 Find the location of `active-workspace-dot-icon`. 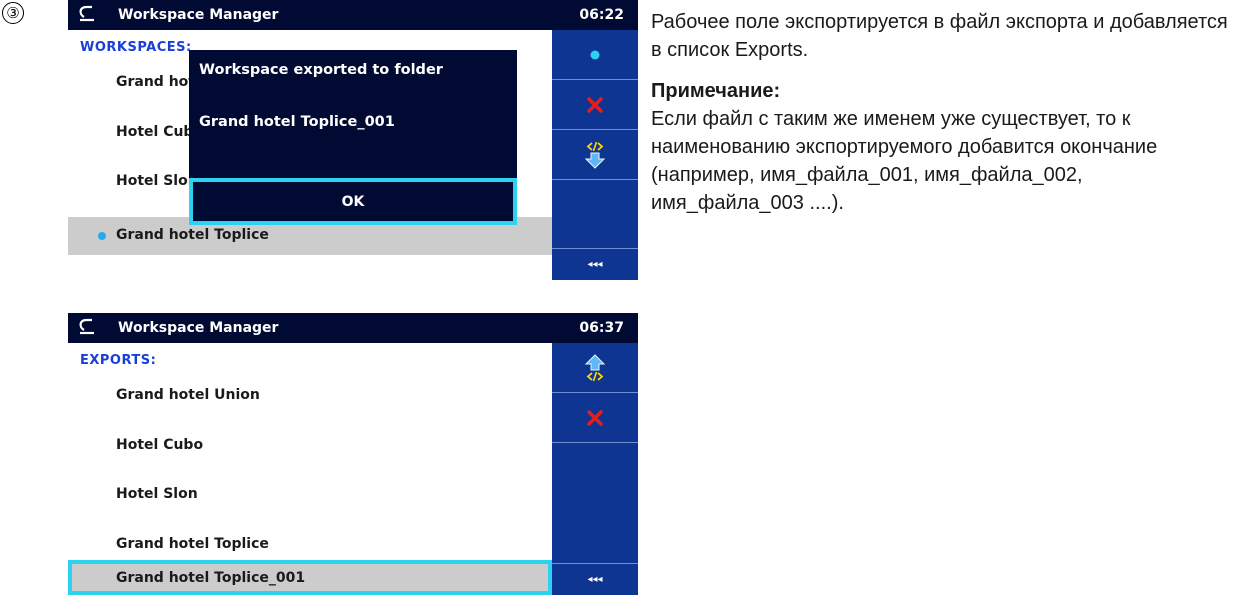

active-workspace-dot-icon is located at coordinates (102, 236).